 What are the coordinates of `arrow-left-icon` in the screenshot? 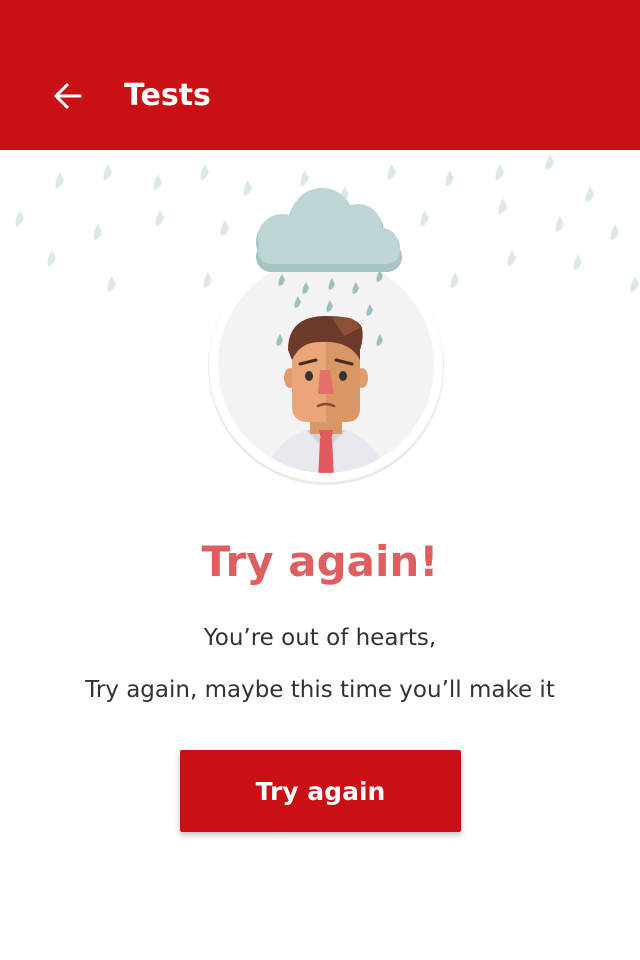 It's located at (67, 96).